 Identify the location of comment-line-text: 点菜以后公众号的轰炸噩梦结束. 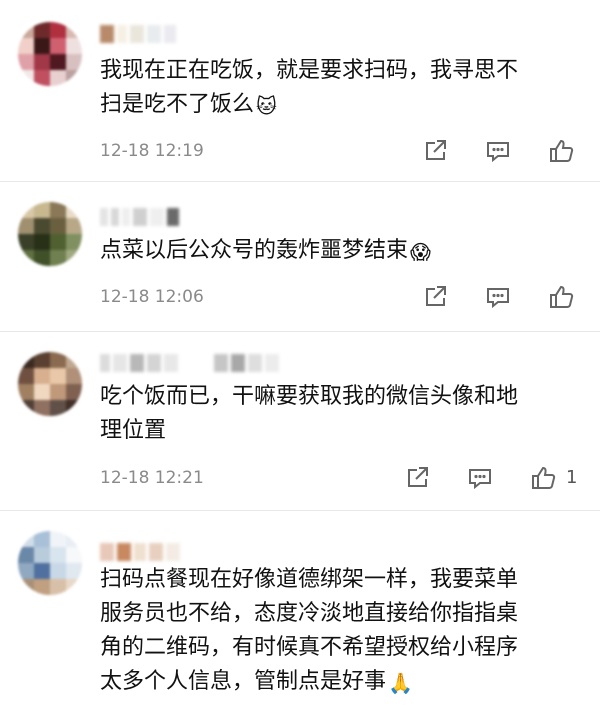
(254, 250).